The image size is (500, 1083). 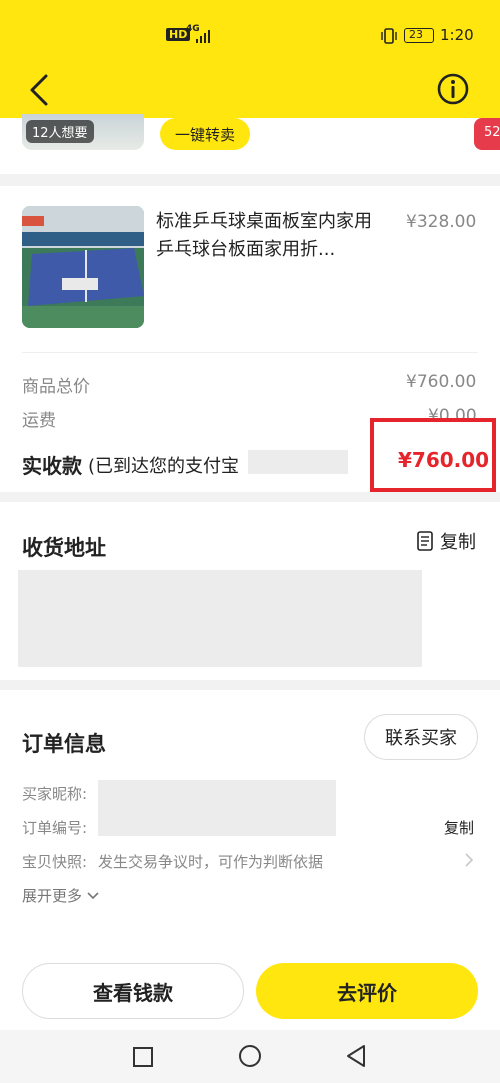 I want to click on snapshot-label: 宝贝快照:, so click(x=55, y=862).